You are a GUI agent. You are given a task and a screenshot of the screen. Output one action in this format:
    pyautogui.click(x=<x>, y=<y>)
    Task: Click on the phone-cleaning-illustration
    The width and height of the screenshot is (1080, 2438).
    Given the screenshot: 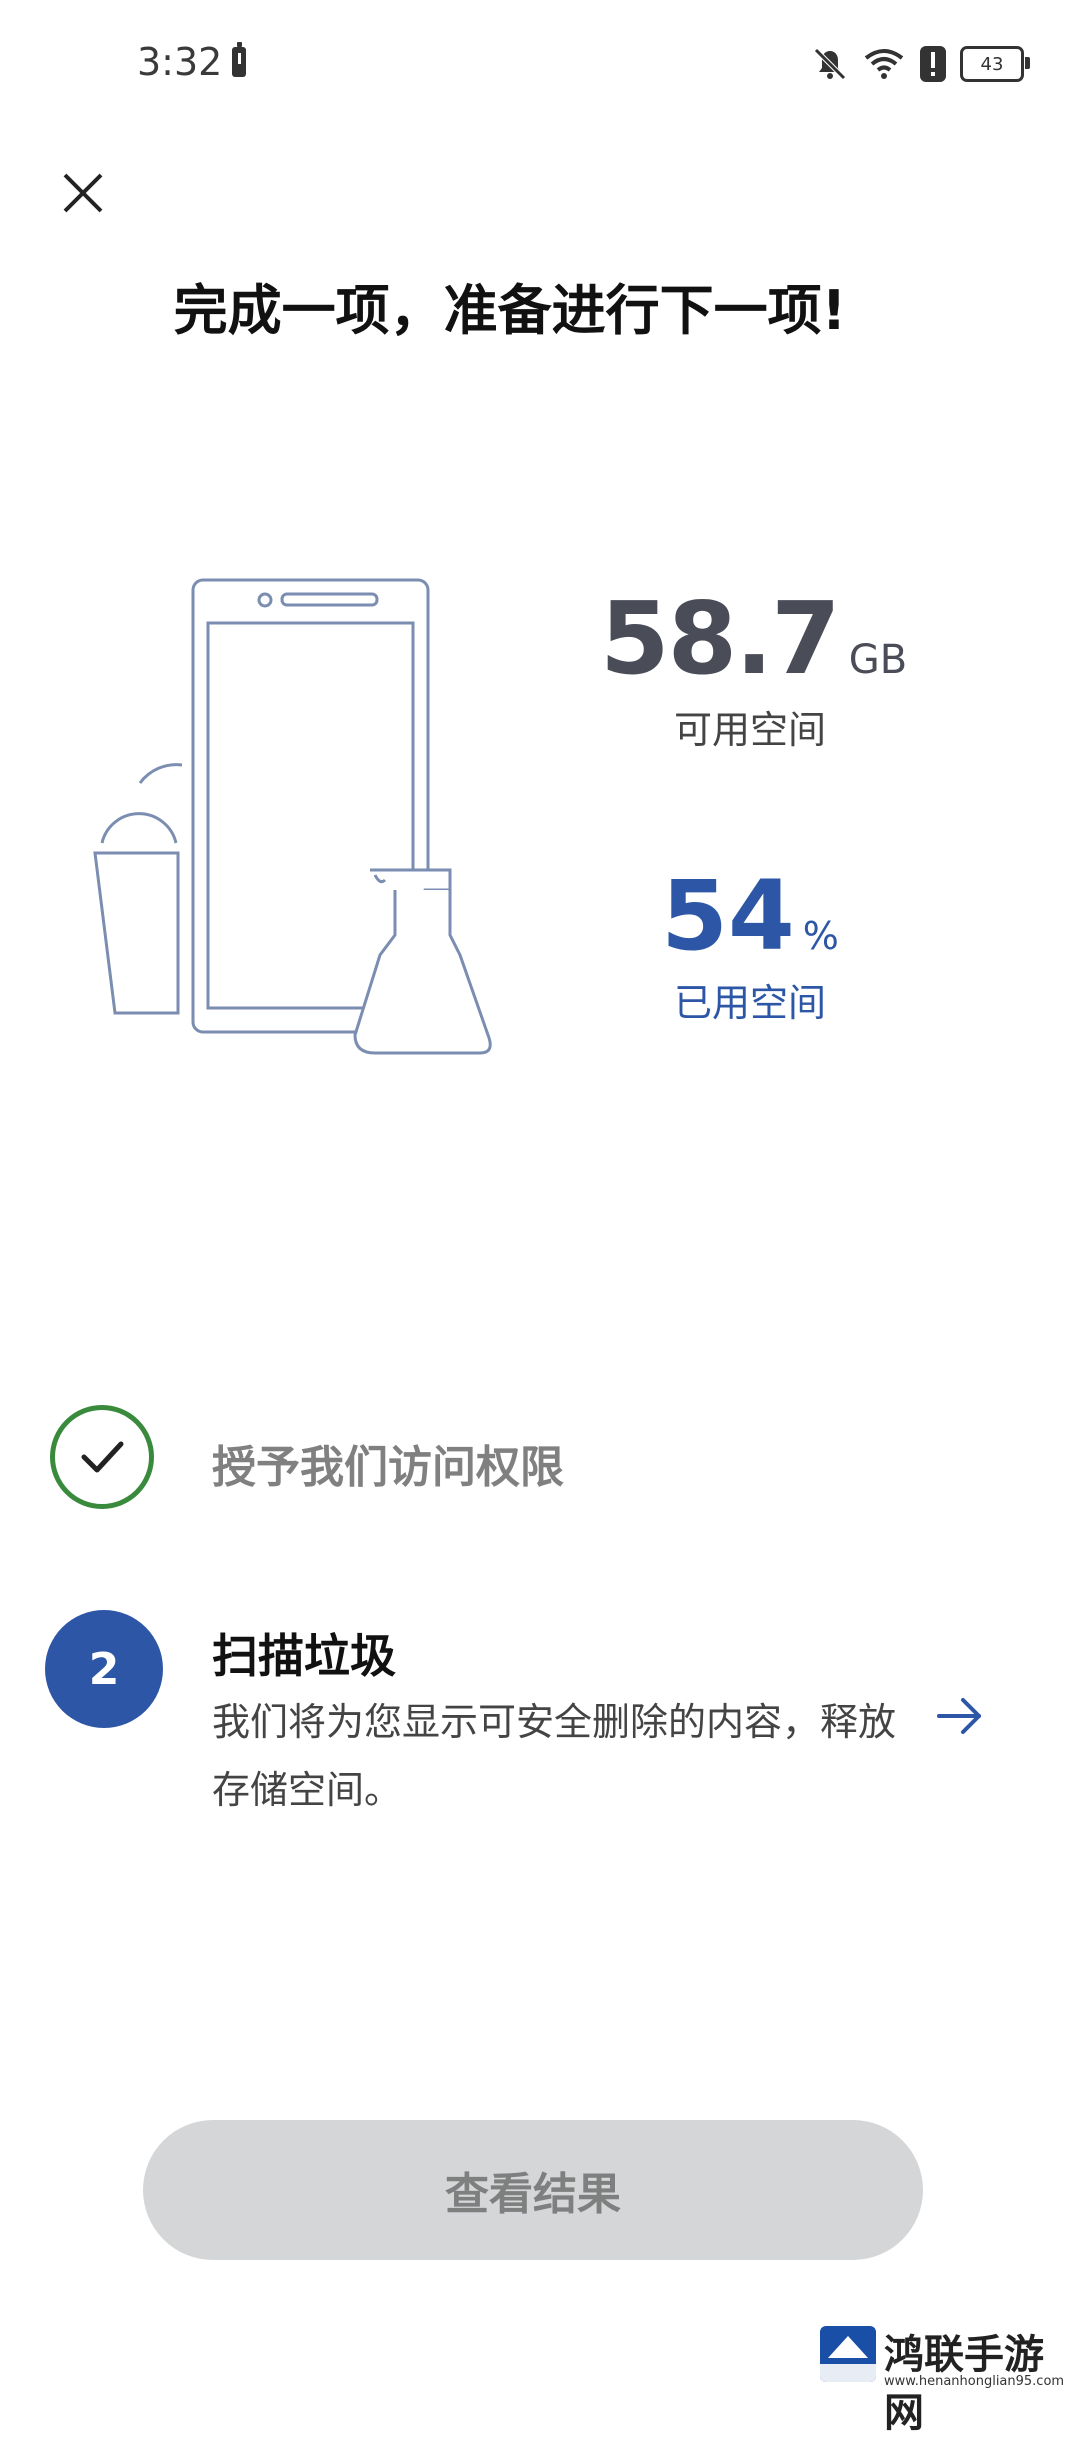 What is the action you would take?
    pyautogui.click(x=292, y=816)
    